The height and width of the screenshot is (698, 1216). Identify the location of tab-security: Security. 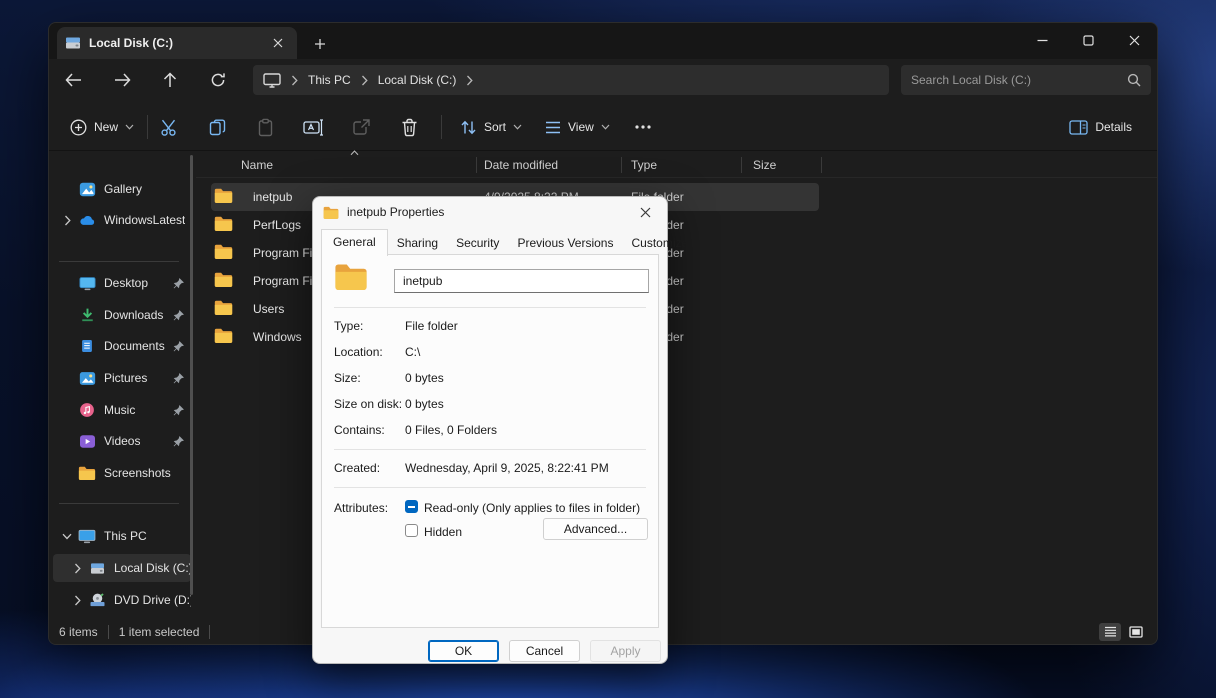
(477, 243).